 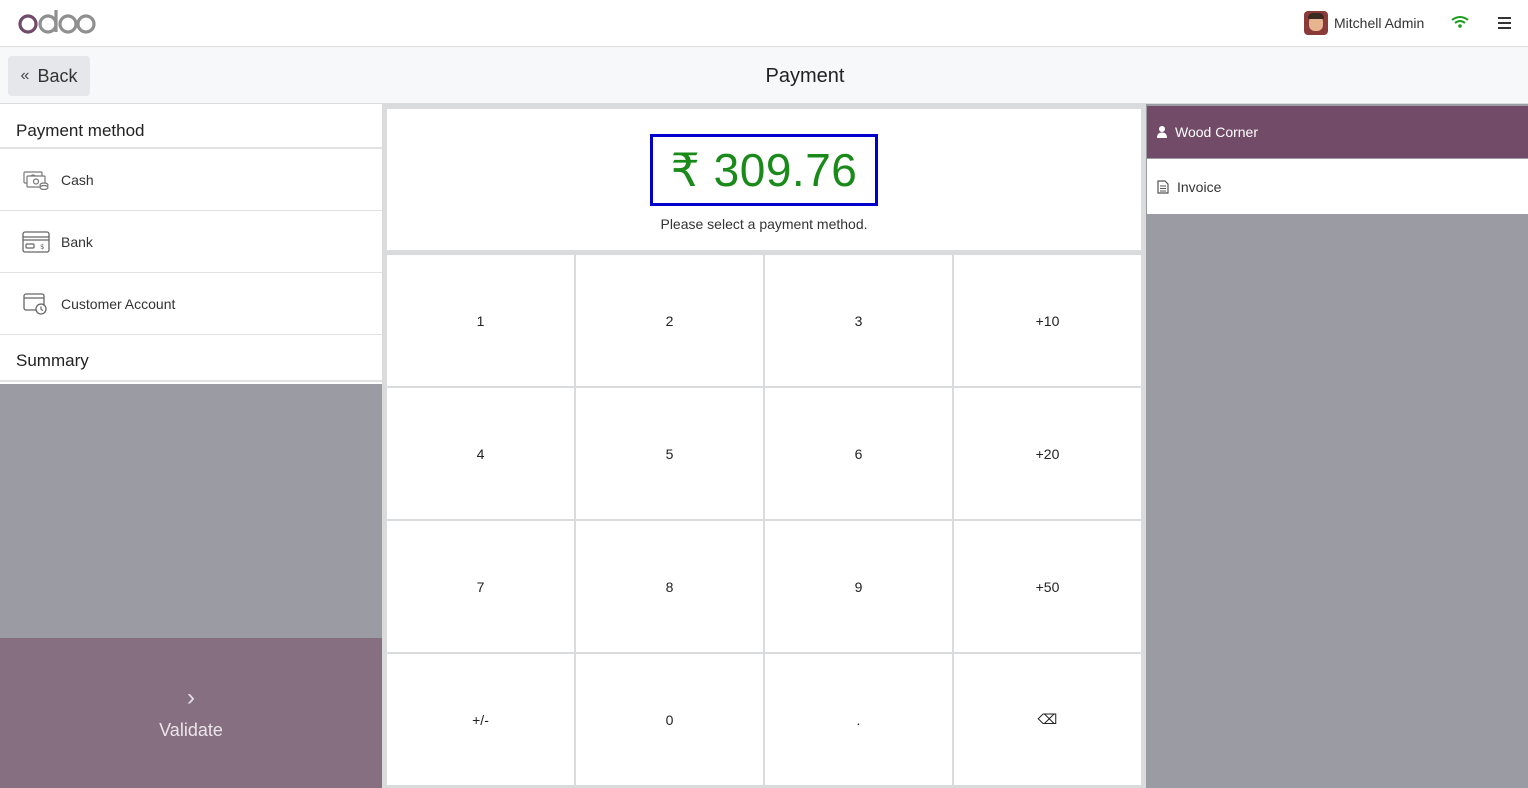 I want to click on payment-hint: Please select a payment method., so click(x=764, y=224).